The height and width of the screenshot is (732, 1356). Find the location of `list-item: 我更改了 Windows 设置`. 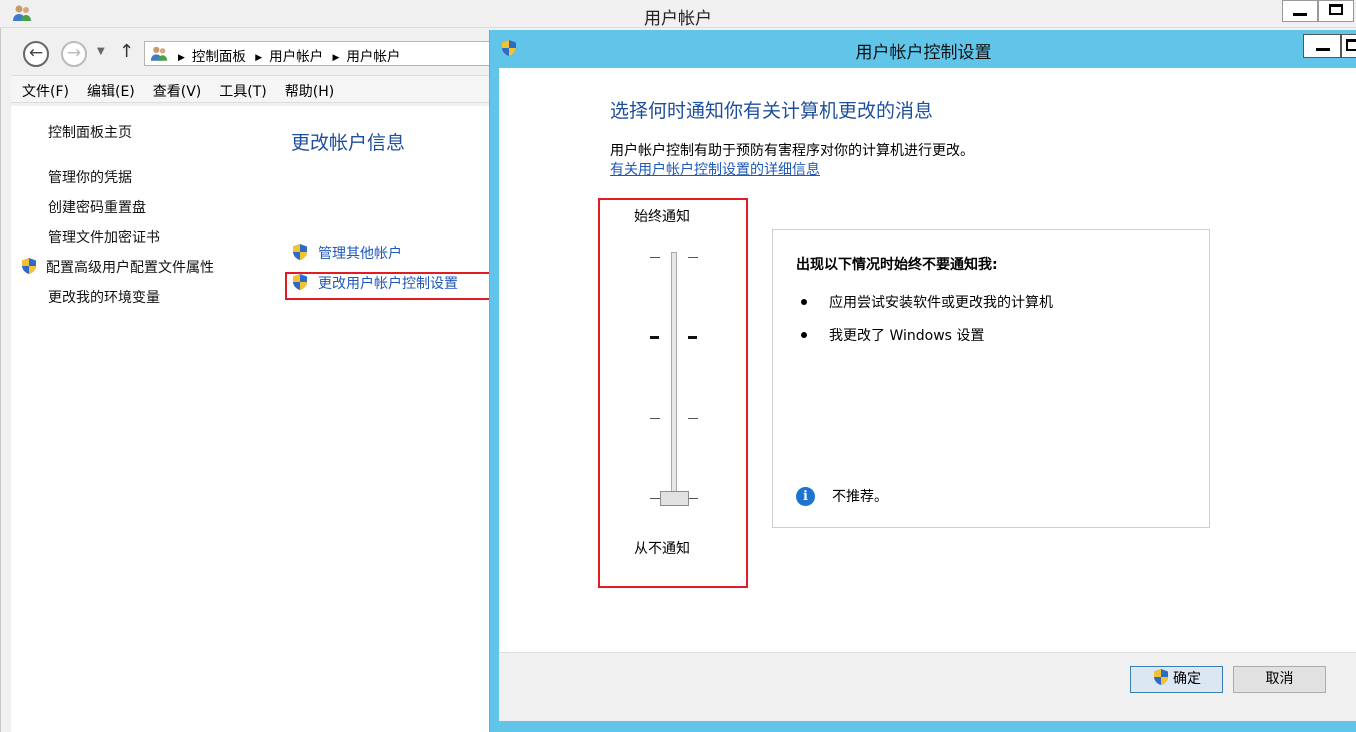

list-item: 我更改了 Windows 设置 is located at coordinates (892, 335).